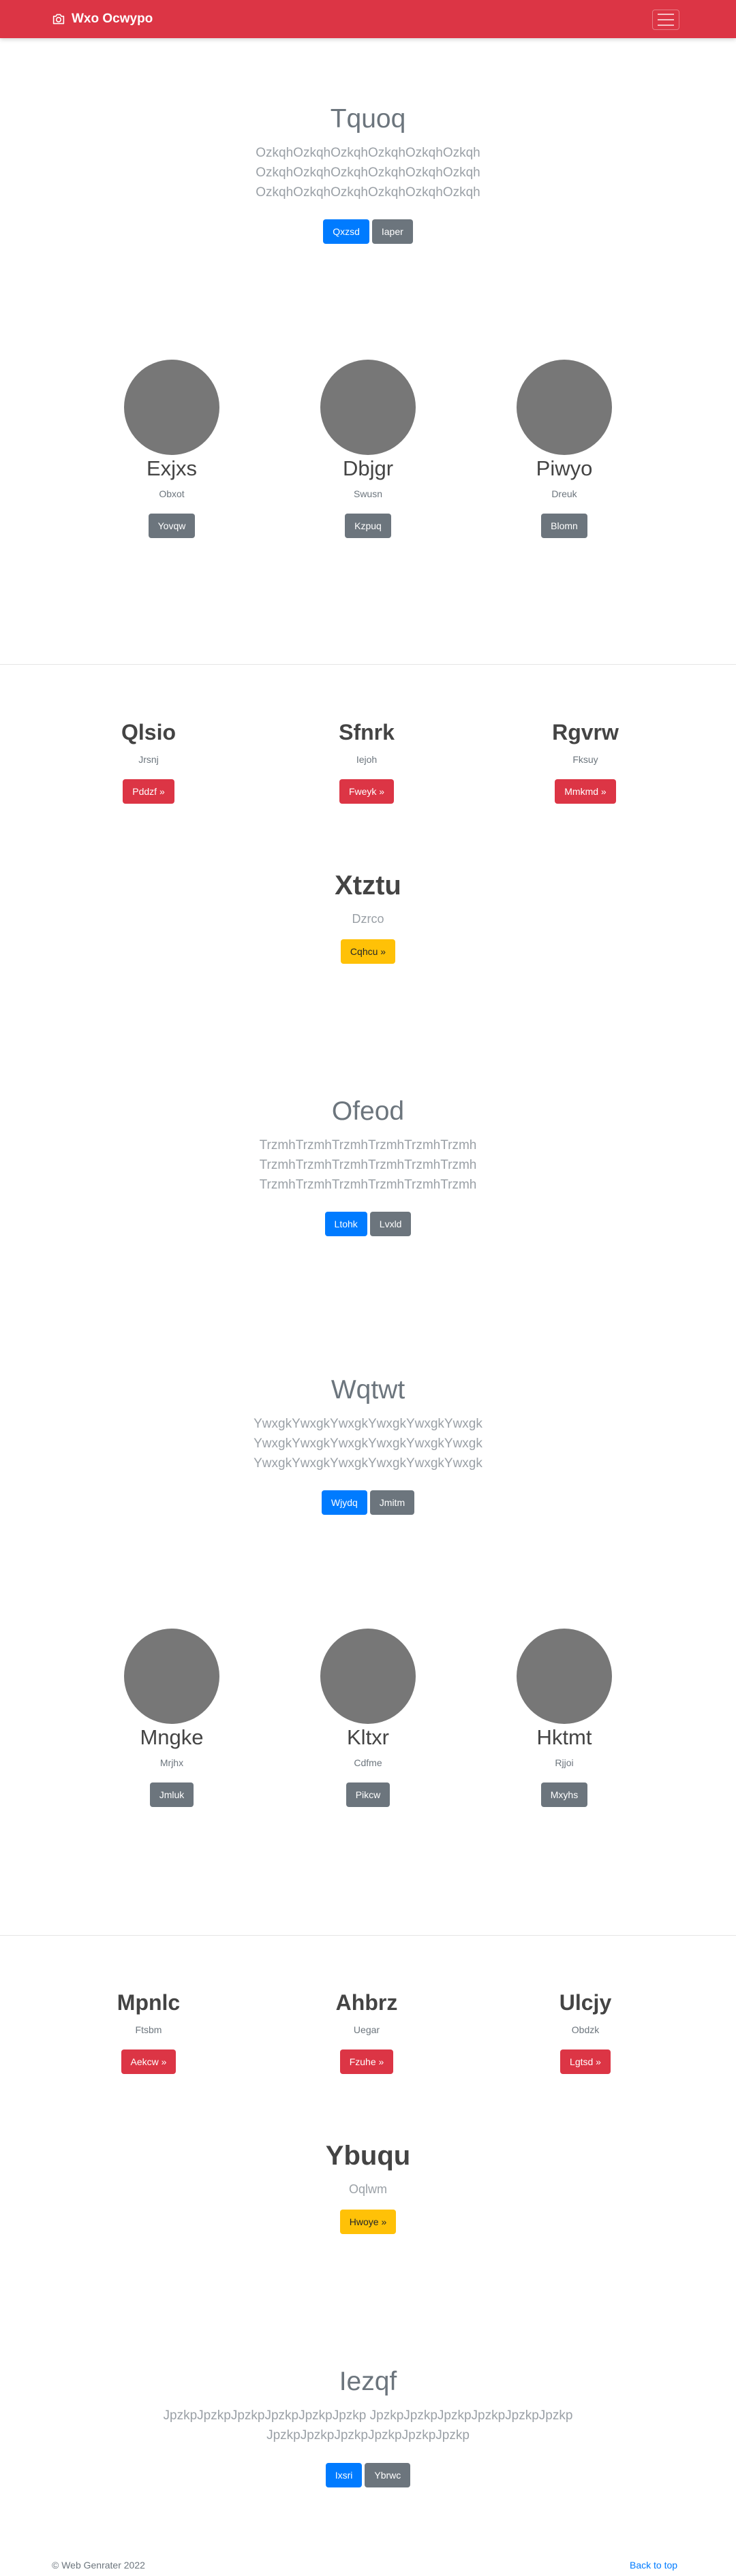  I want to click on highlight-button: Cqhcu », so click(368, 951).